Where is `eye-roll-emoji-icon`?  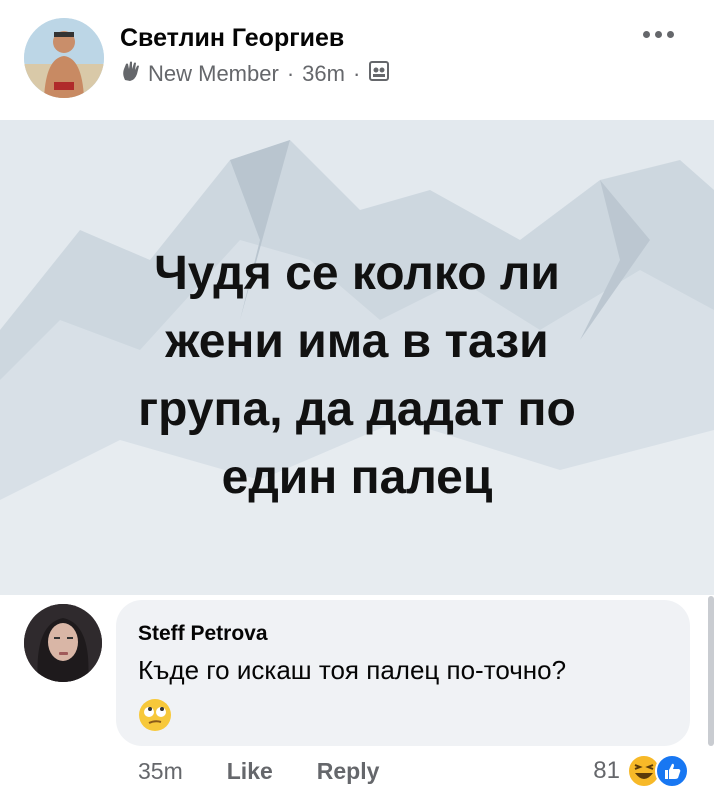
eye-roll-emoji-icon is located at coordinates (155, 715).